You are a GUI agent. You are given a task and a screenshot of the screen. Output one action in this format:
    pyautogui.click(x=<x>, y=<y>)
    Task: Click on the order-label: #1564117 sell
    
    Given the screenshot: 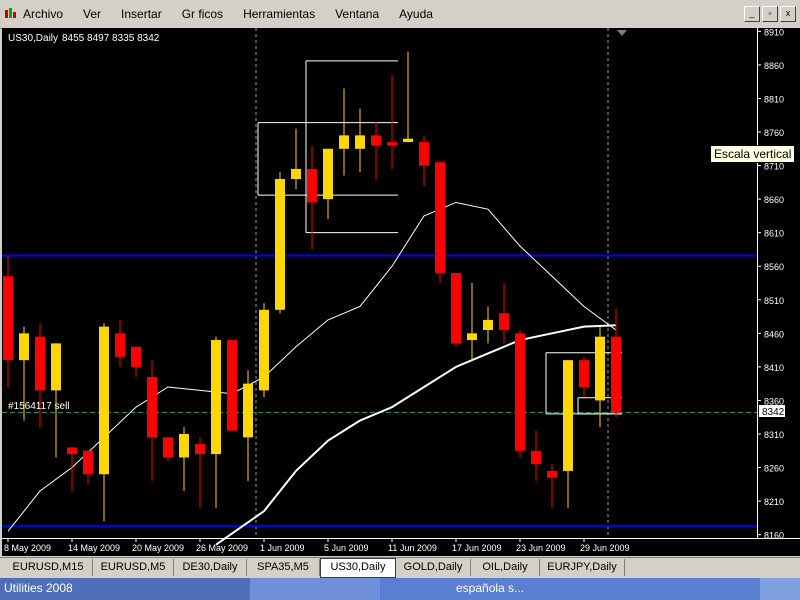 What is the action you would take?
    pyautogui.click(x=39, y=406)
    